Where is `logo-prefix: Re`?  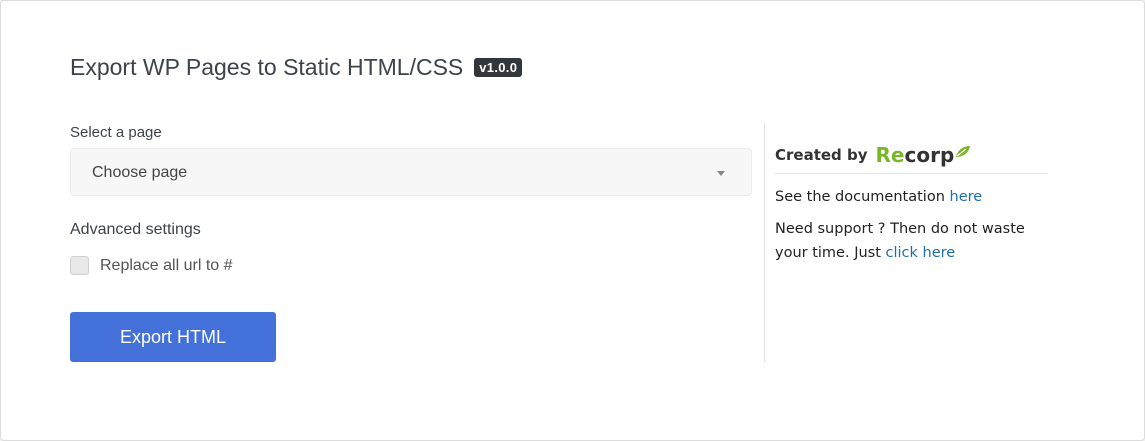 logo-prefix: Re is located at coordinates (890, 155).